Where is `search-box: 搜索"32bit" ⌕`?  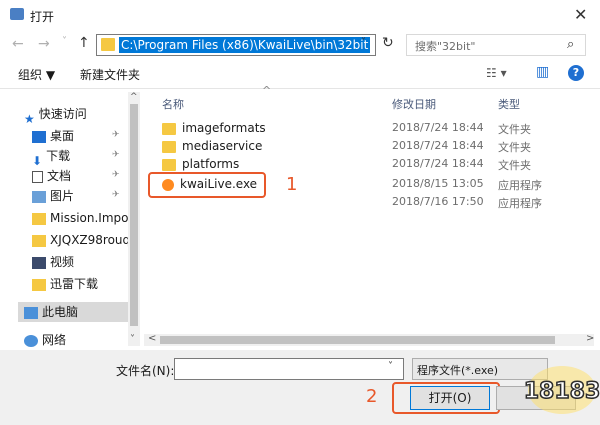 search-box: 搜索"32bit" ⌕ is located at coordinates (496, 45).